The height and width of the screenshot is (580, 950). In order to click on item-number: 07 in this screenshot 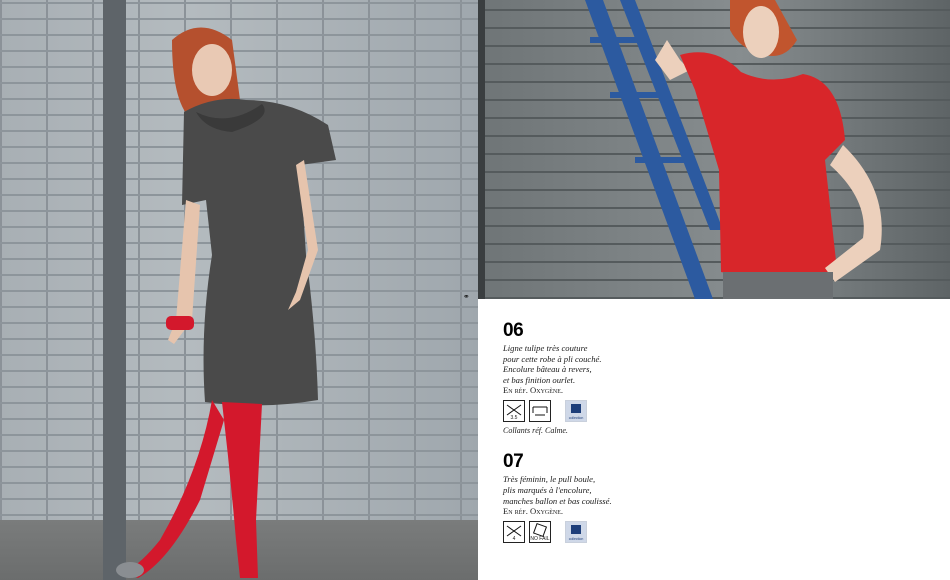, I will do `click(513, 462)`.